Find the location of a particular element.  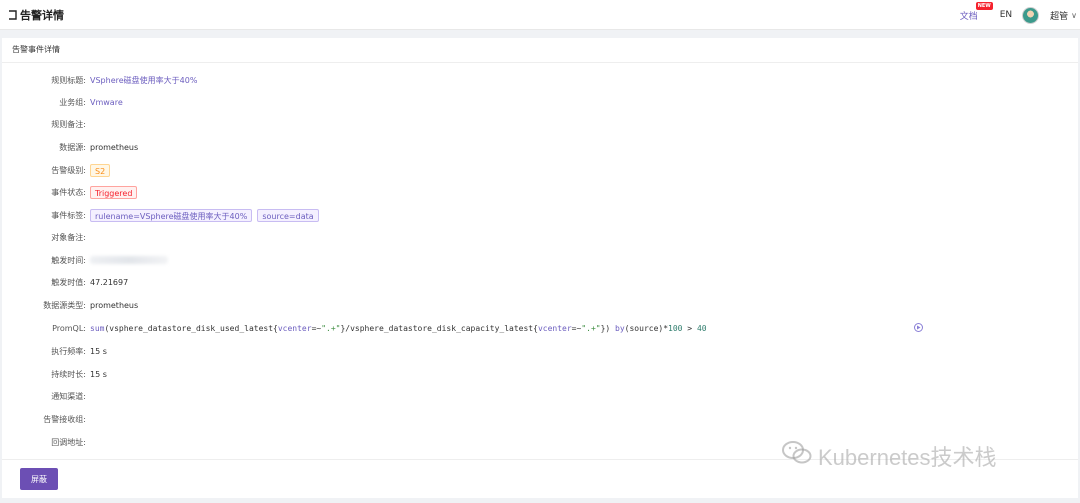

field-notify-groups: 告警接收组: is located at coordinates (46, 419).